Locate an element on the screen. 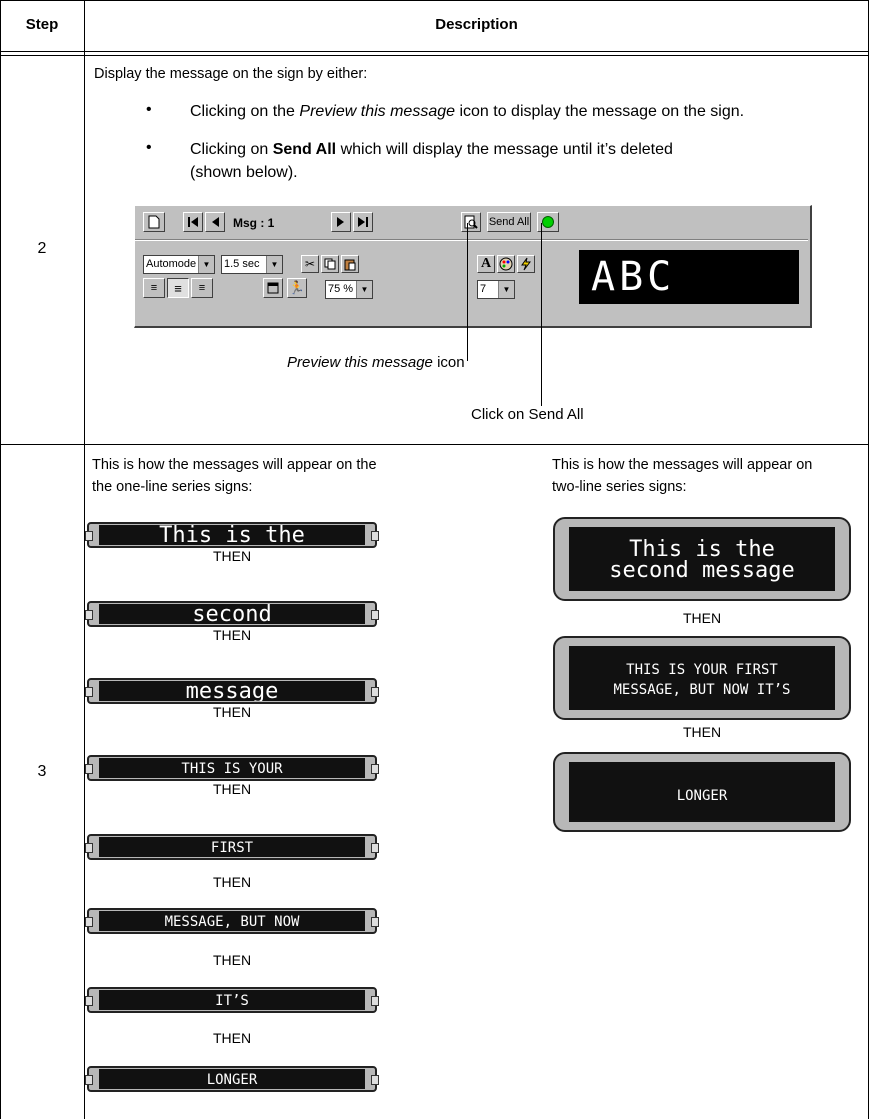  skip-first-icon is located at coordinates (193, 222).